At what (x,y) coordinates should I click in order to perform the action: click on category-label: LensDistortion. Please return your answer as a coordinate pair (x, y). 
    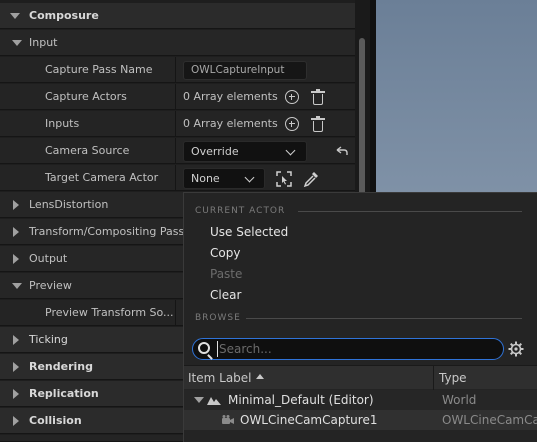
    Looking at the image, I should click on (69, 204).